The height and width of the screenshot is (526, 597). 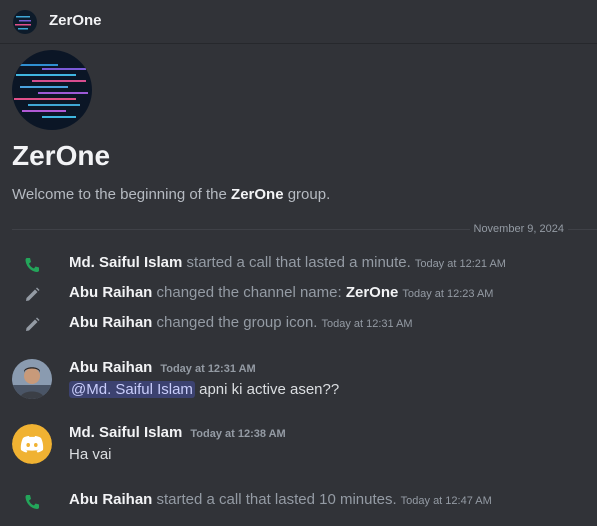 I want to click on message-author: Abu Raihan Today at 12:31 AM, so click(x=162, y=367).